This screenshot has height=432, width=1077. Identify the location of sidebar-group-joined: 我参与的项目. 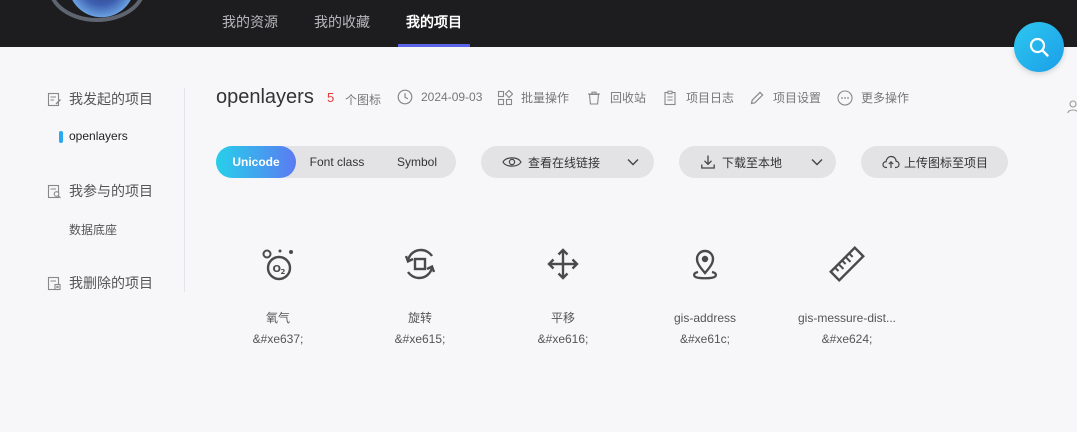
(100, 191).